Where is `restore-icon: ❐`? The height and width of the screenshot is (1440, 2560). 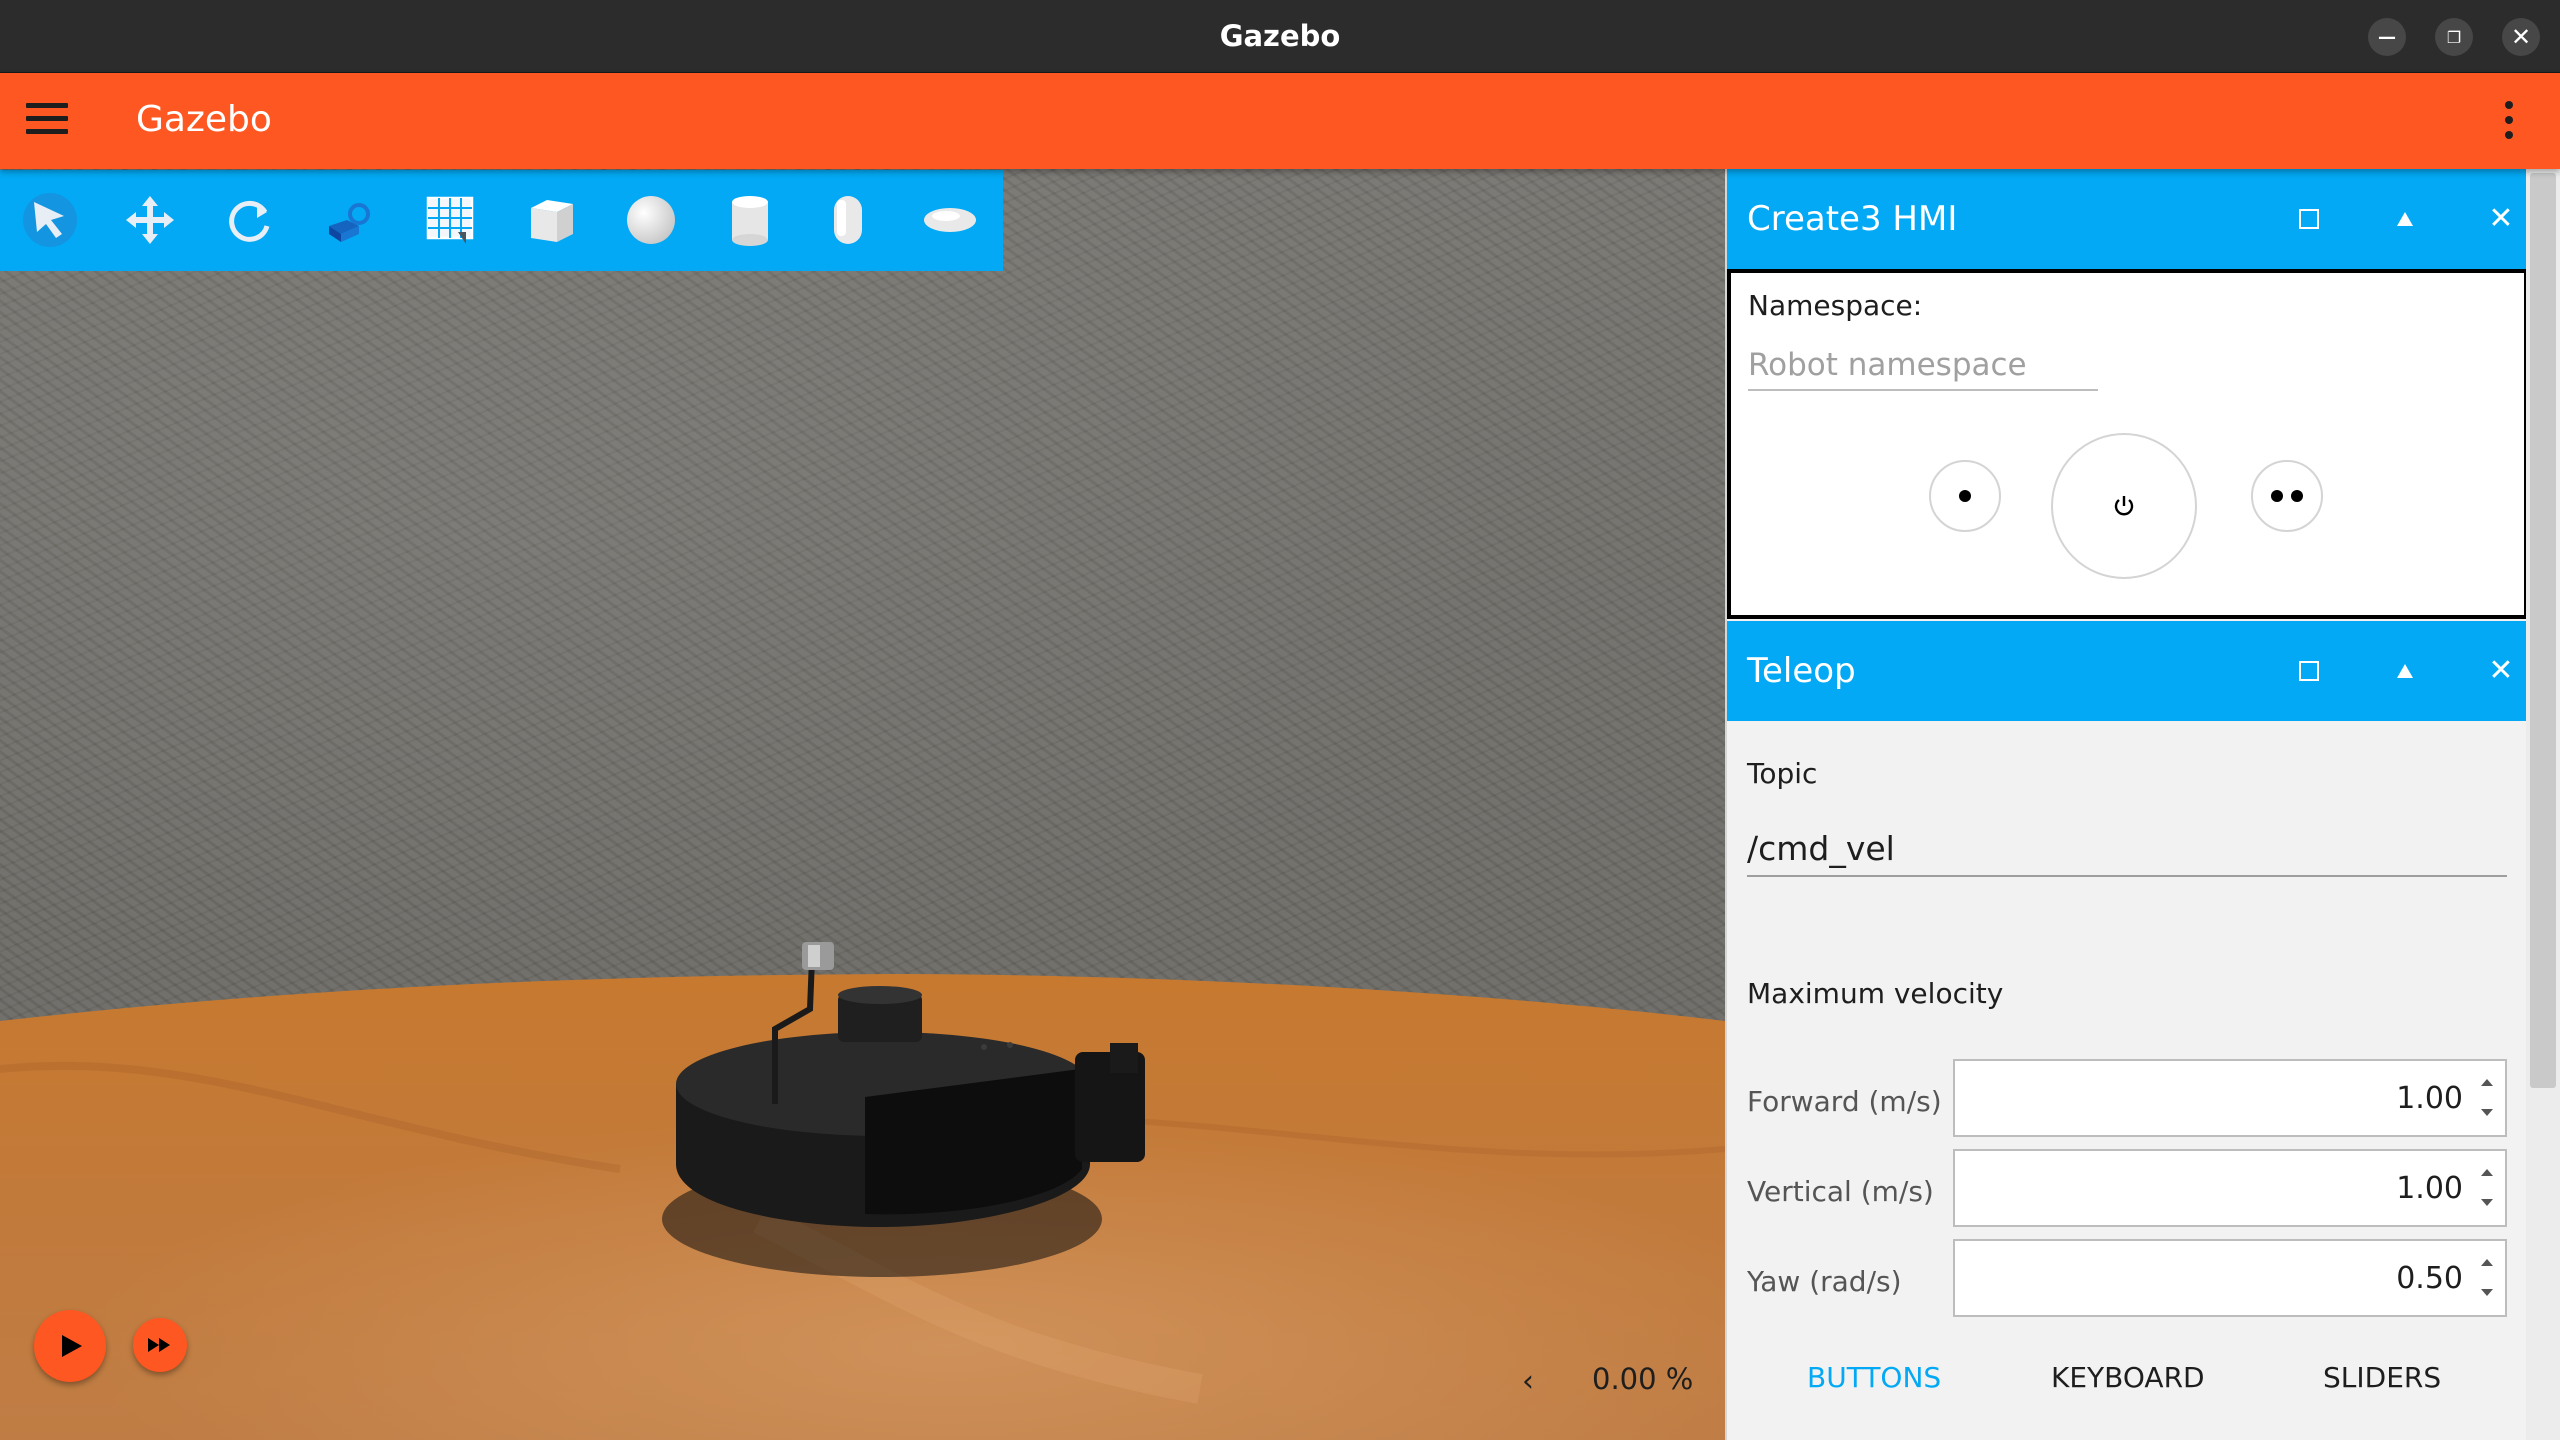
restore-icon: ❐ is located at coordinates (2454, 37).